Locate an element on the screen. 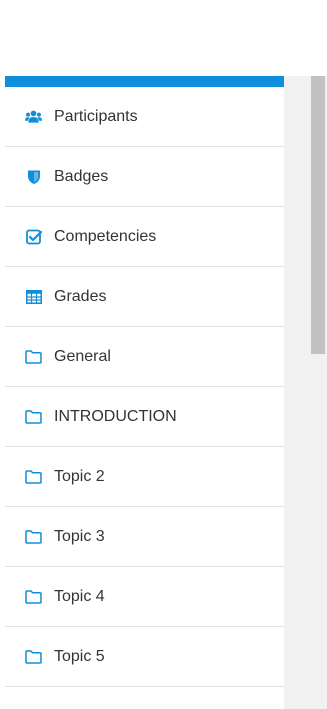 The width and height of the screenshot is (327, 709). nav-item-introduction: INTRODUCTION is located at coordinates (144, 417).